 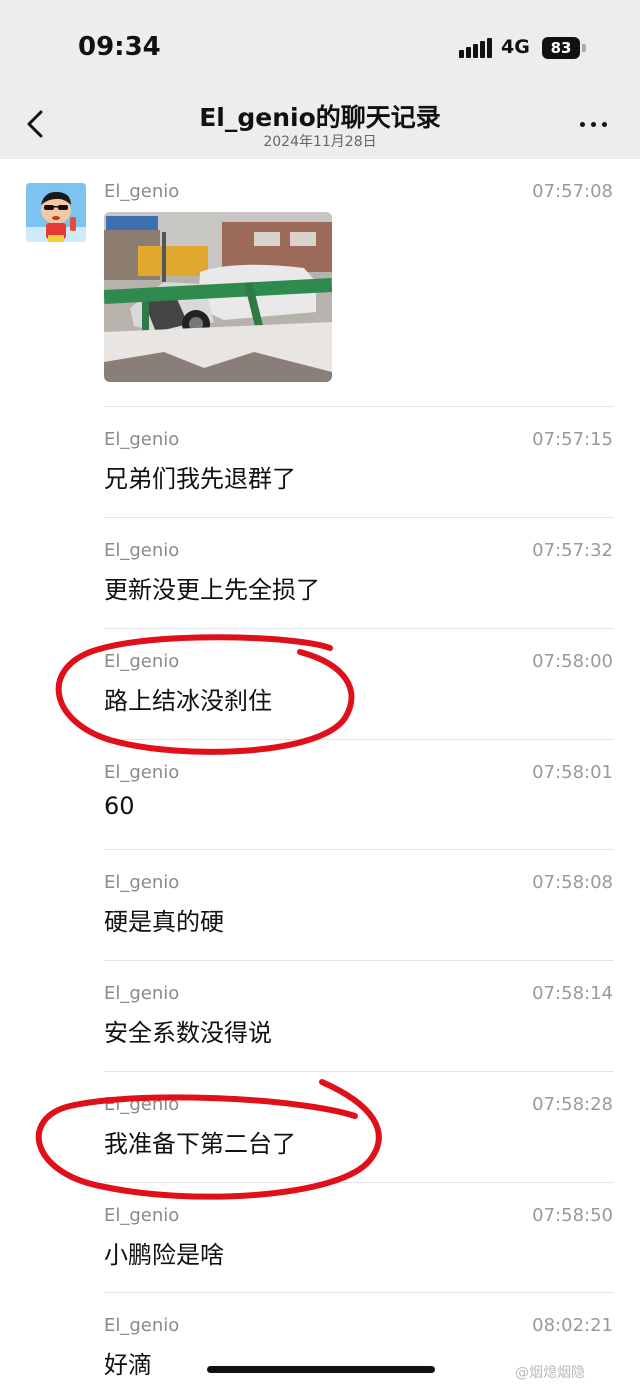 I want to click on watermark: @烟熄烟隐, so click(x=550, y=1373).